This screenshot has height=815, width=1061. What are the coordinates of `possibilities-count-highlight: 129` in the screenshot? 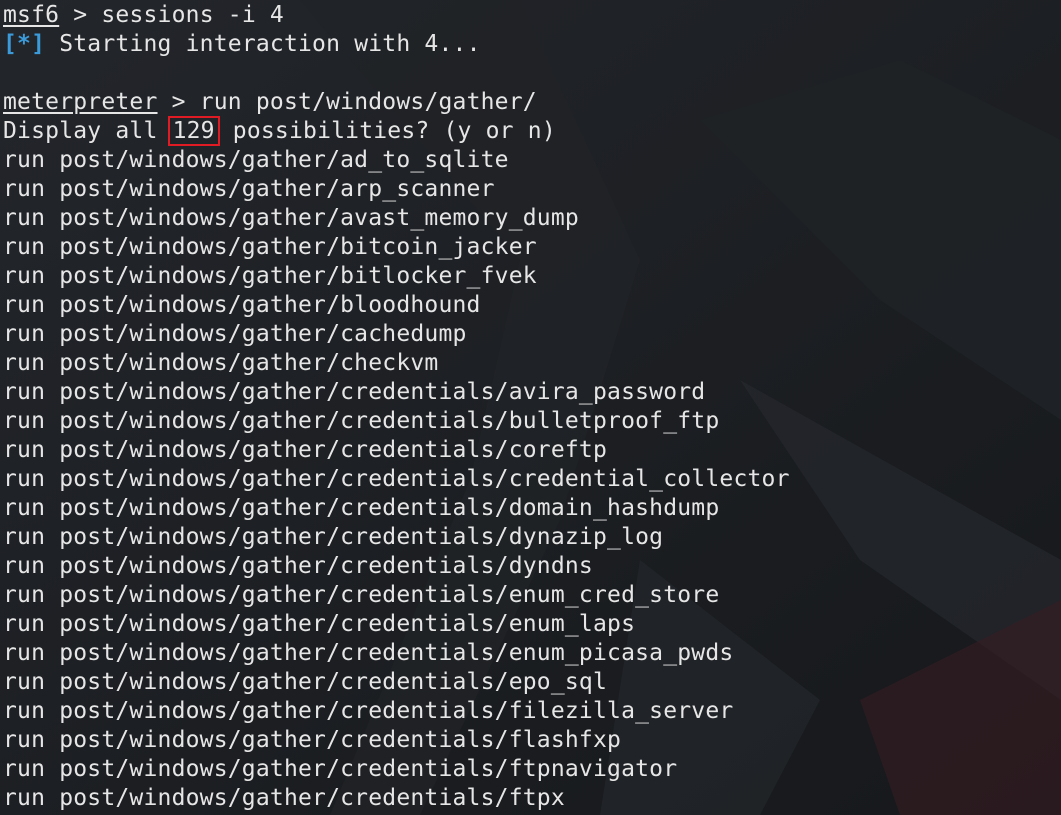 It's located at (193, 131).